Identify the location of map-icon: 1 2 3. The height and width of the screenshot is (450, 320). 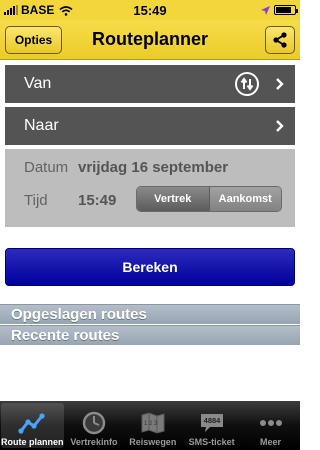
(153, 423).